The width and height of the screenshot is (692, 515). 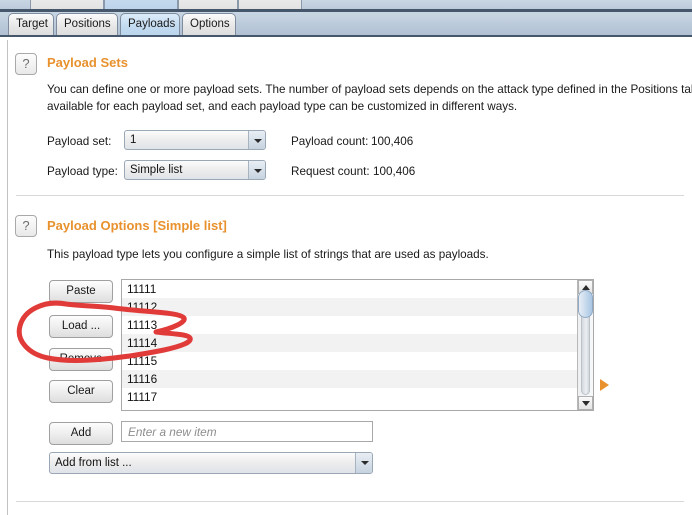 I want to click on payload-set-dropdown: 1, so click(x=195, y=140).